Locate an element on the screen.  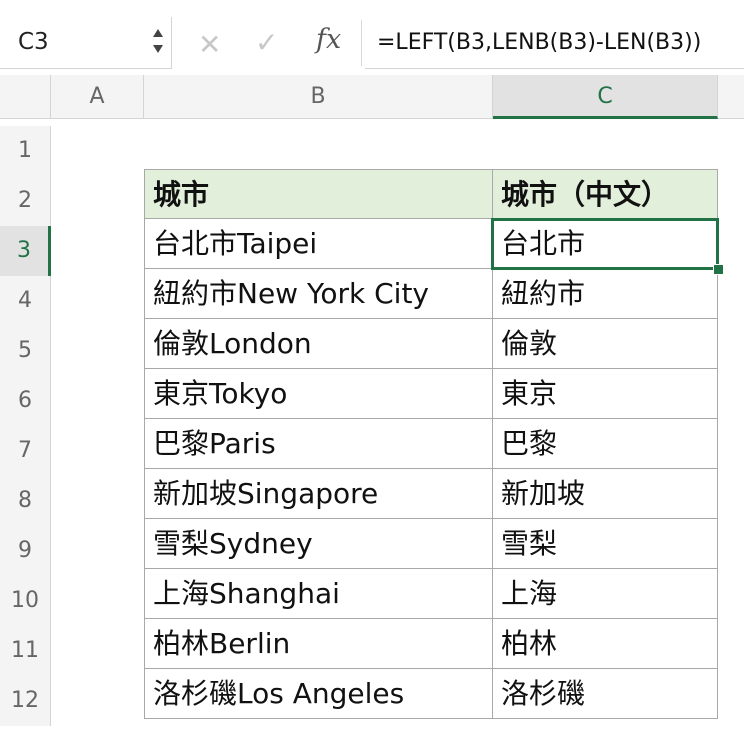
cell-b10: 上海Shanghai is located at coordinates (318, 594).